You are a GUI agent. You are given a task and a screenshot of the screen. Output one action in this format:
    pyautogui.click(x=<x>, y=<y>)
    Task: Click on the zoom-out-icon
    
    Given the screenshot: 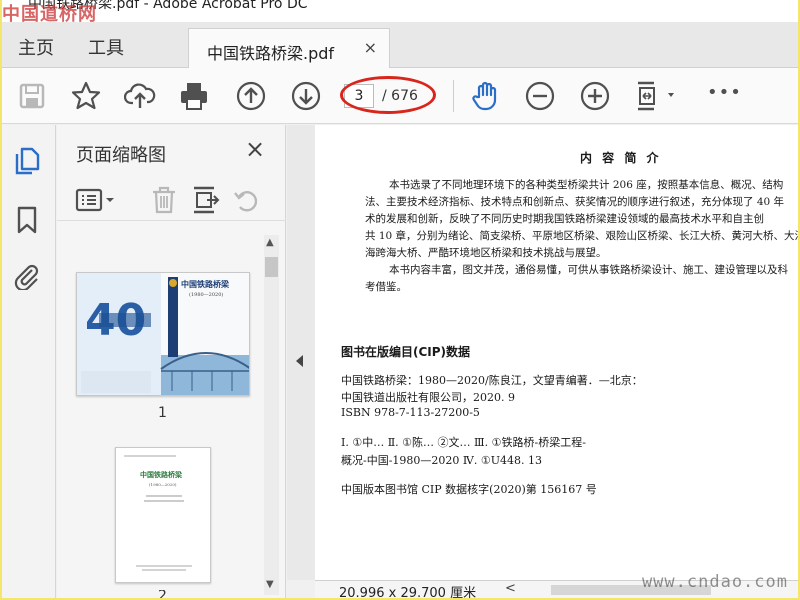 What is the action you would take?
    pyautogui.click(x=540, y=96)
    